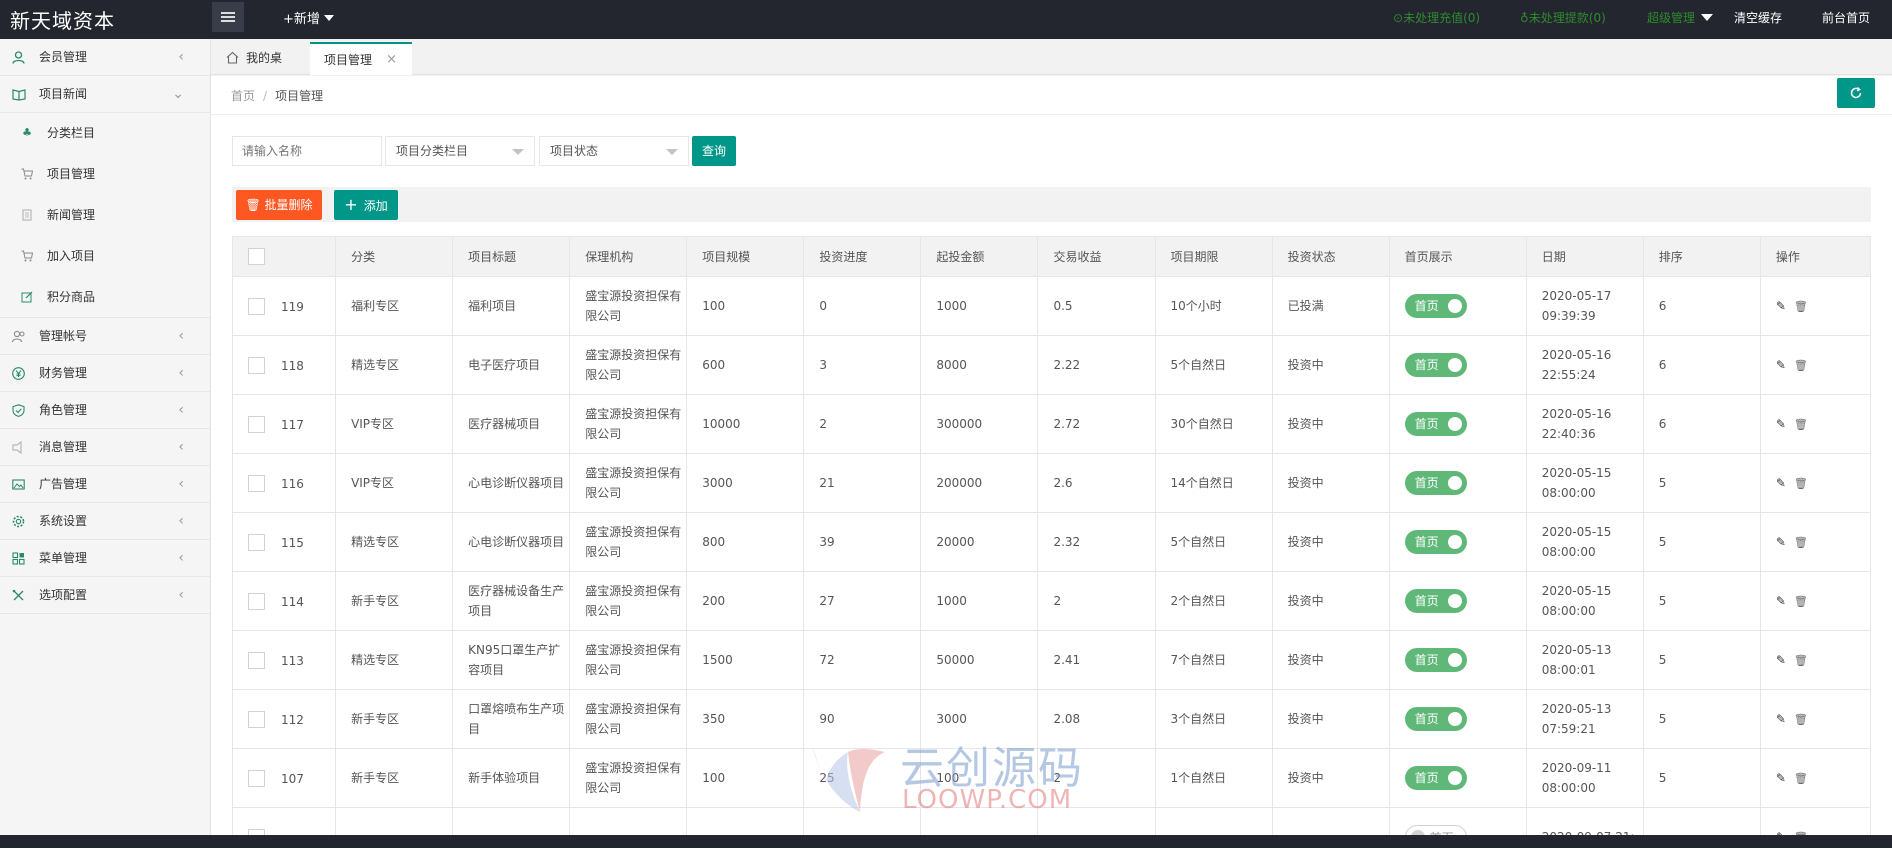 Image resolution: width=1892 pixels, height=848 pixels. What do you see at coordinates (18, 410) in the screenshot?
I see `shield-icon` at bounding box center [18, 410].